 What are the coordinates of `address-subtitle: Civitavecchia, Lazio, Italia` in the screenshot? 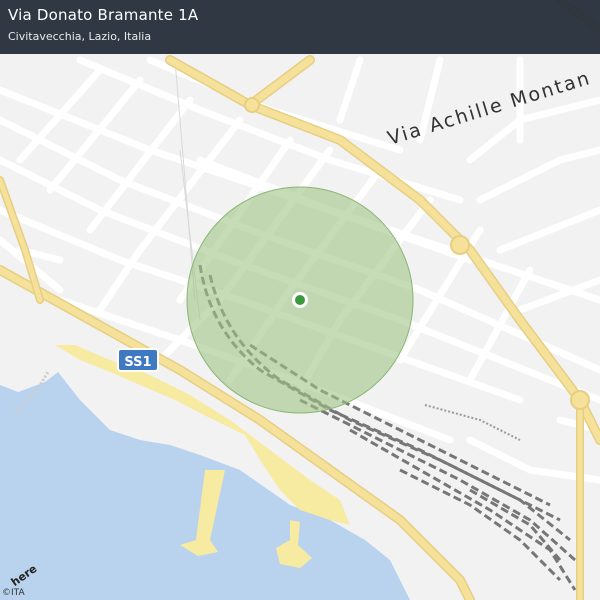 It's located at (80, 36).